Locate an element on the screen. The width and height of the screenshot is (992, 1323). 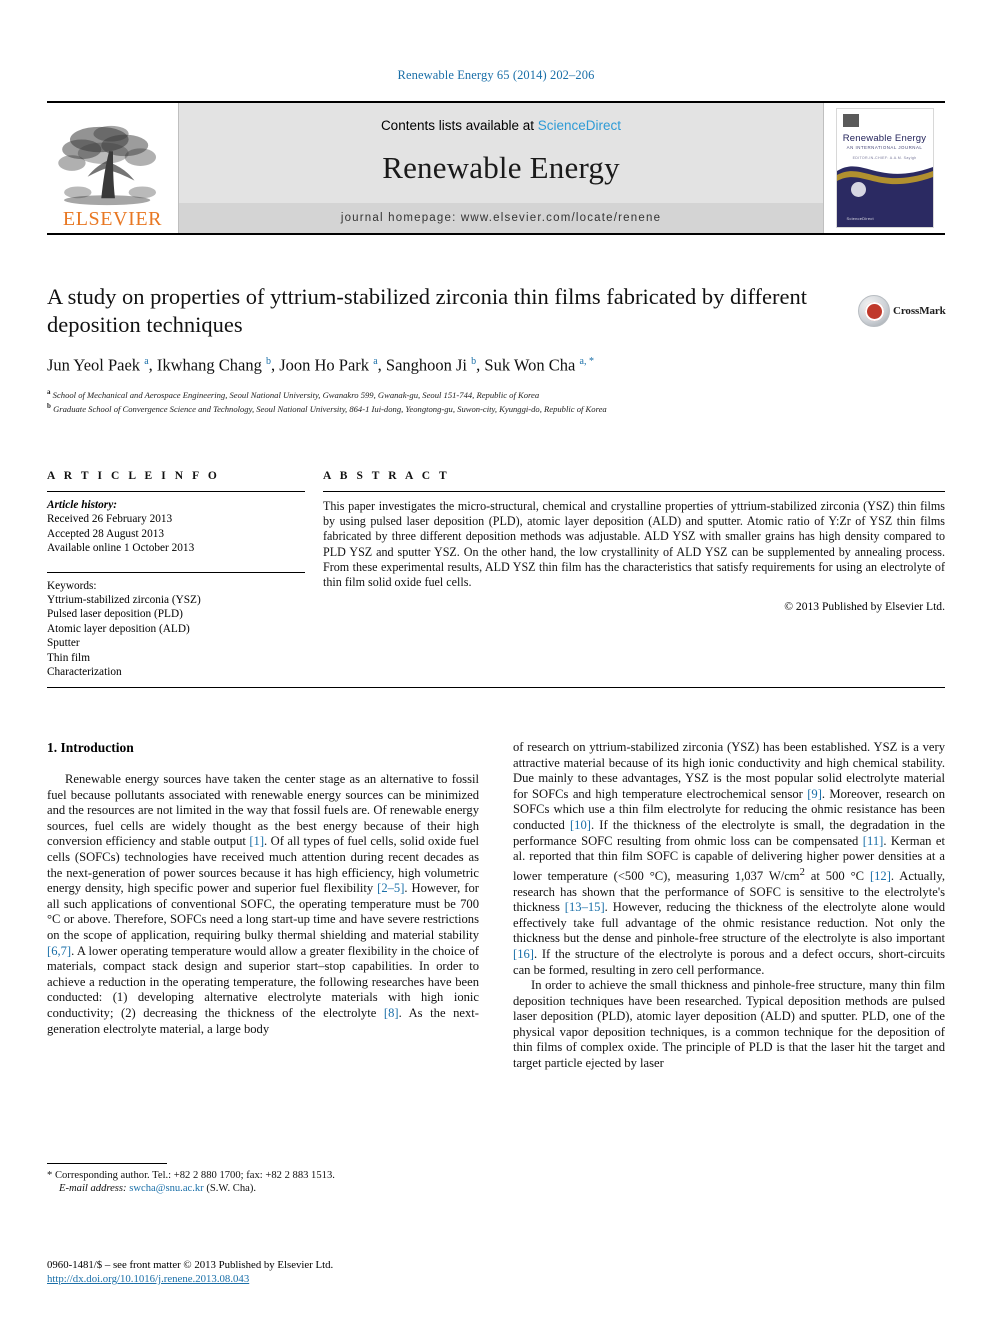
citation-1: [1] is located at coordinates (256, 841).